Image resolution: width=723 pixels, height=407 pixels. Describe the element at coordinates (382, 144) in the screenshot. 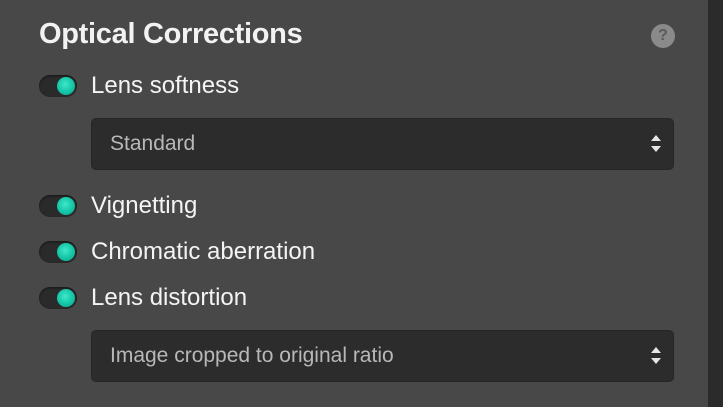

I see `lens-softness-select: Standard` at that location.